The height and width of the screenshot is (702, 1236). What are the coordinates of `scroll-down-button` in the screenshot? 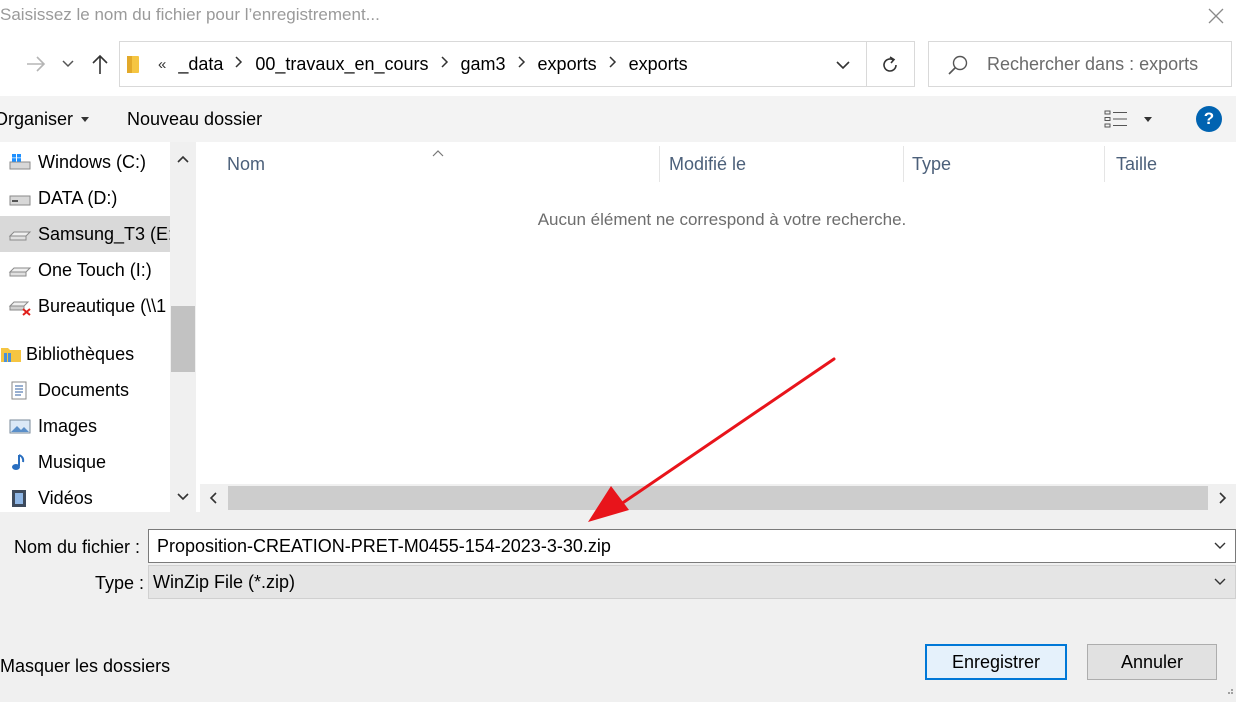 It's located at (183, 497).